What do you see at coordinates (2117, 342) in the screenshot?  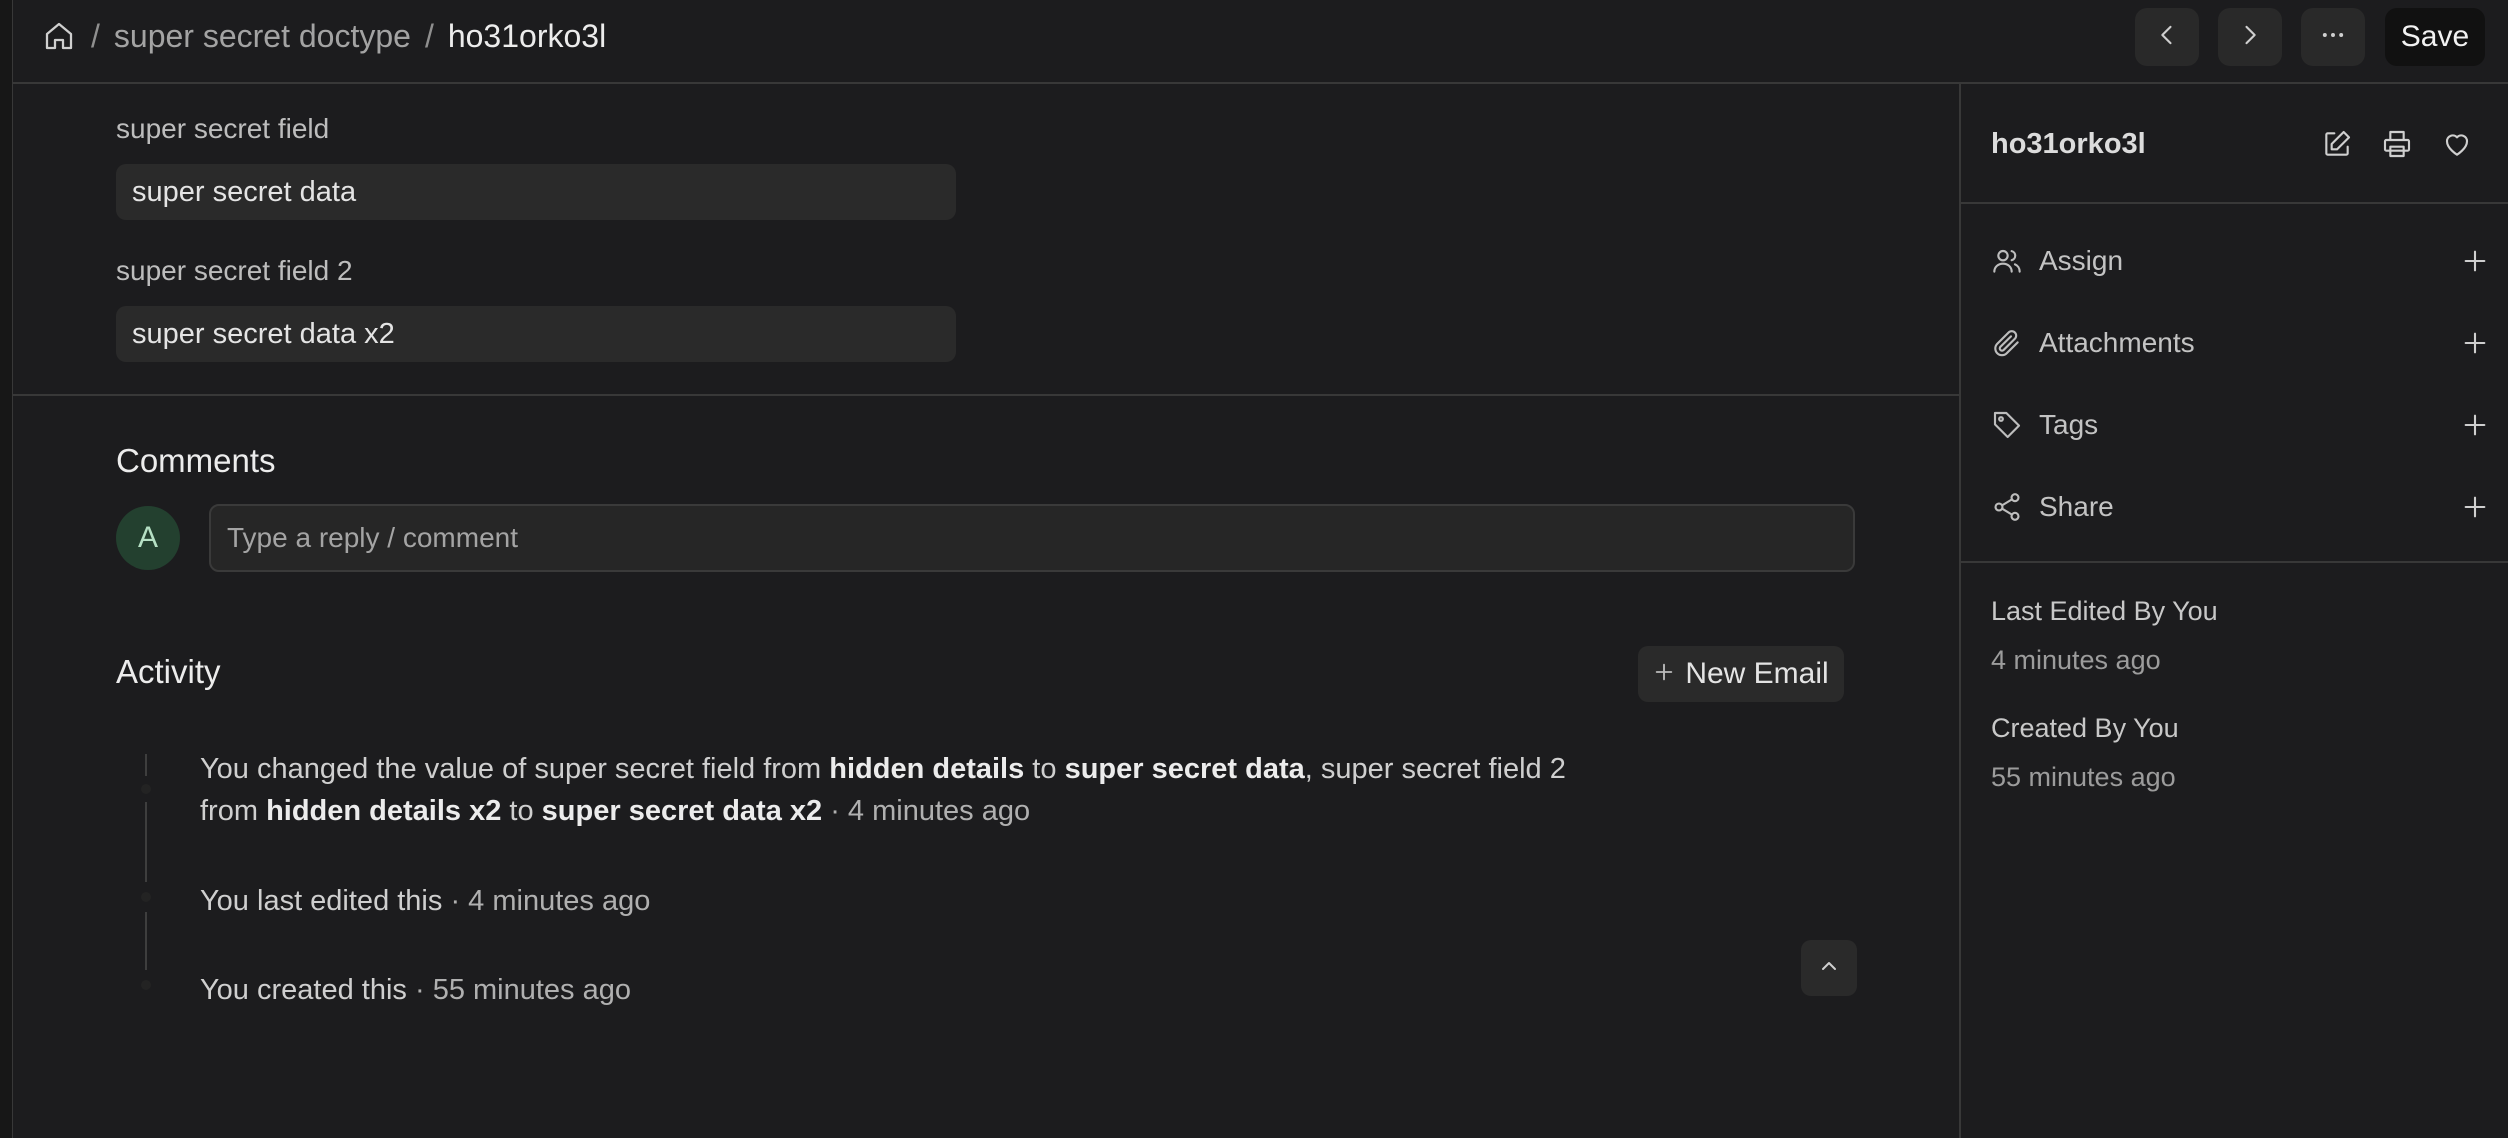 I see `sidebar-item-label: Attachments` at bounding box center [2117, 342].